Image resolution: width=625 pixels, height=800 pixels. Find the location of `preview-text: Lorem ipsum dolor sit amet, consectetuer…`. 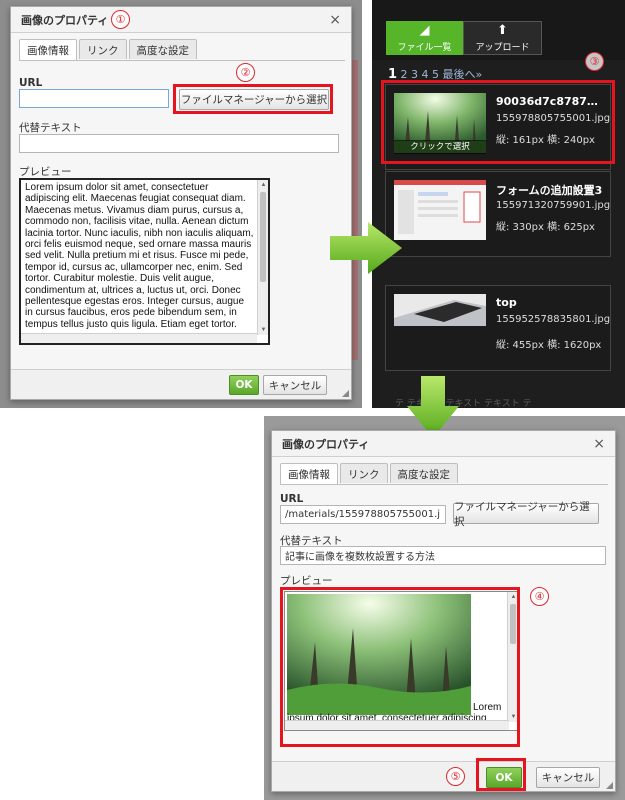

preview-text: Lorem ipsum dolor sit amet, consectetuer… is located at coordinates (139, 256).